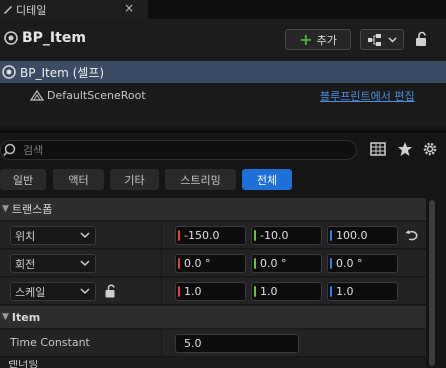 The width and height of the screenshot is (446, 368). What do you see at coordinates (78, 179) in the screenshot?
I see `filter-actor: 액터` at bounding box center [78, 179].